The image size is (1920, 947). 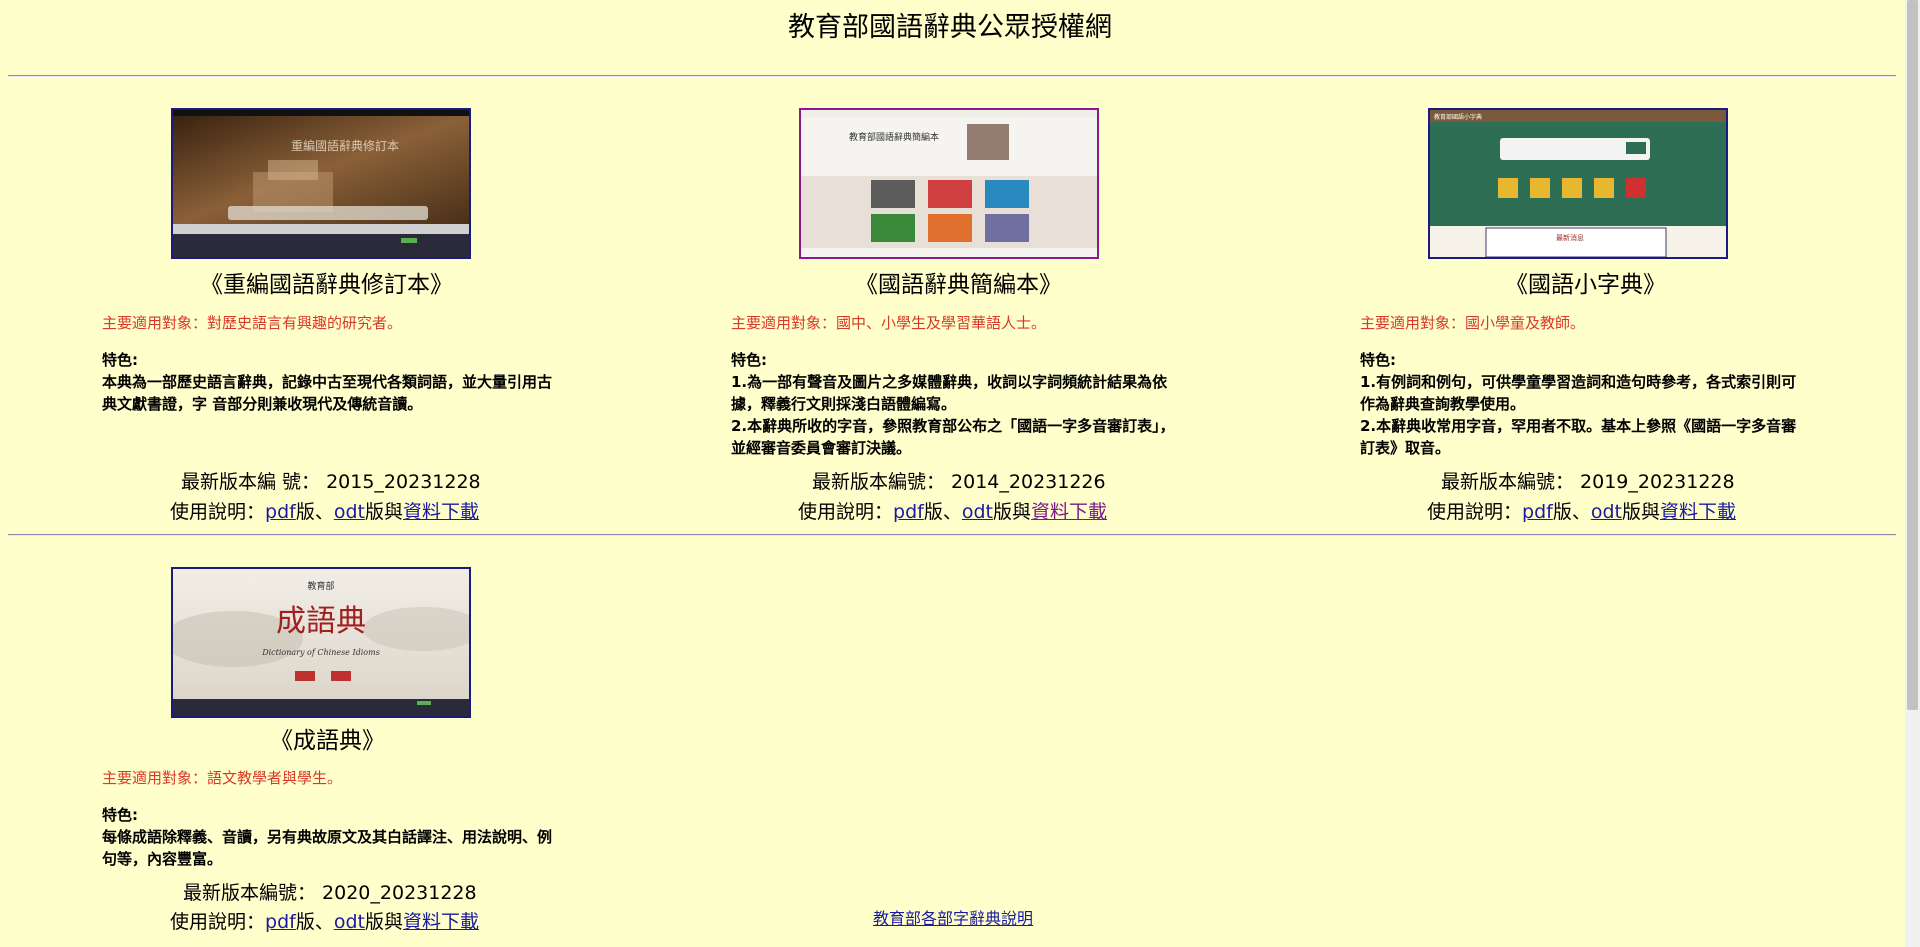 I want to click on page-title: 教育部國語辭典公眾授權網, so click(x=950, y=27).